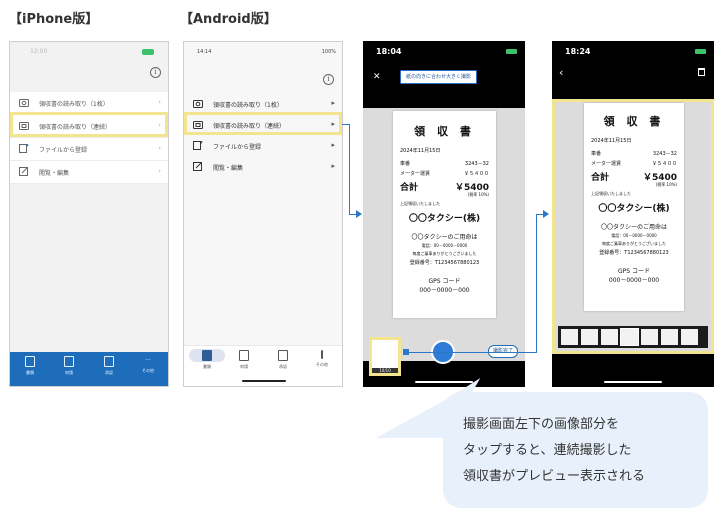 The image size is (721, 514). Describe the element at coordinates (633, 52) in the screenshot. I see `status-bar: 18:24` at that location.